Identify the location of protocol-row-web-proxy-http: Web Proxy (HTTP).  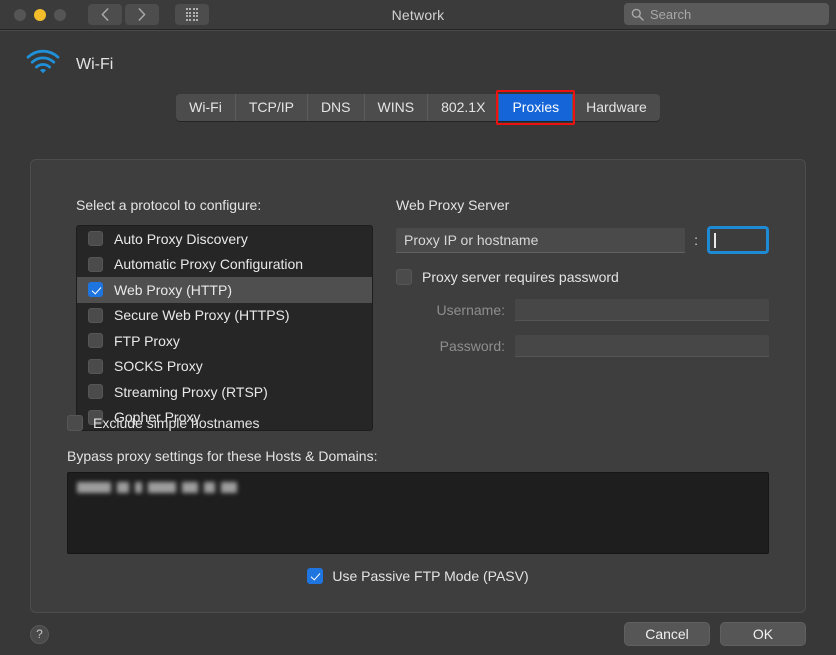
(224, 290).